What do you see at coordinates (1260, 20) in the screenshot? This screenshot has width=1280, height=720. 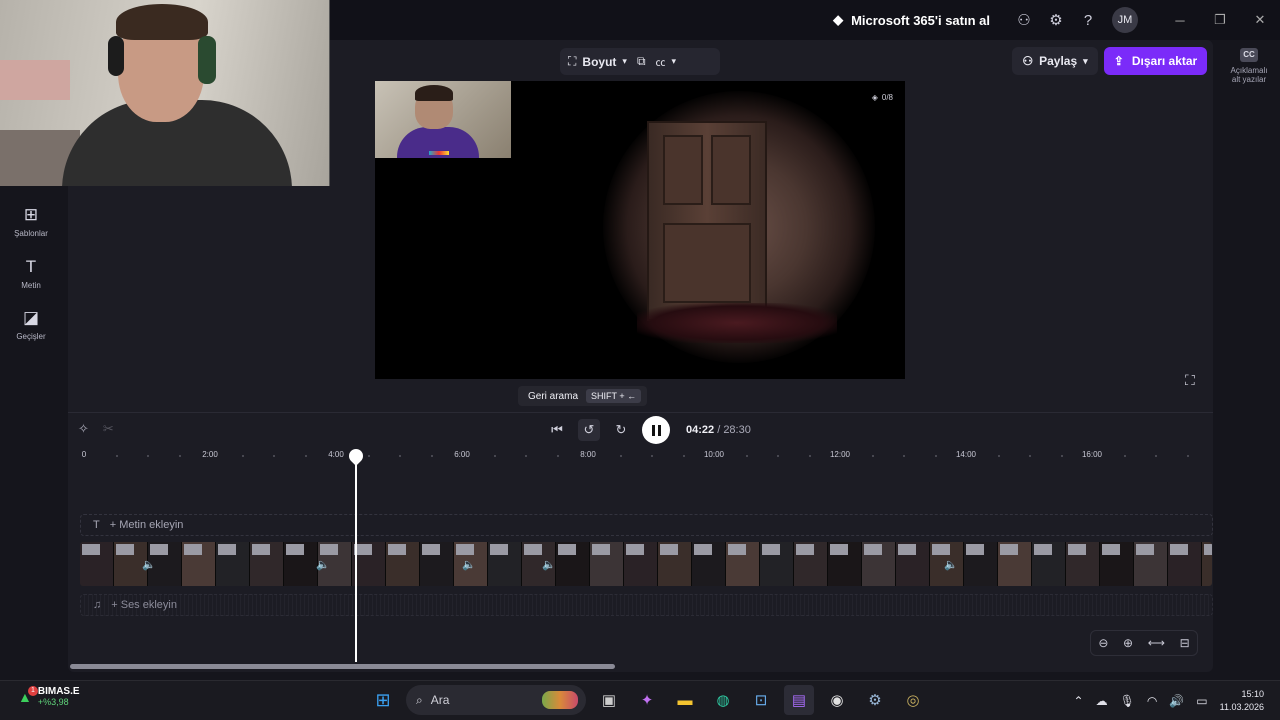 I see `close-icon: ✕` at bounding box center [1260, 20].